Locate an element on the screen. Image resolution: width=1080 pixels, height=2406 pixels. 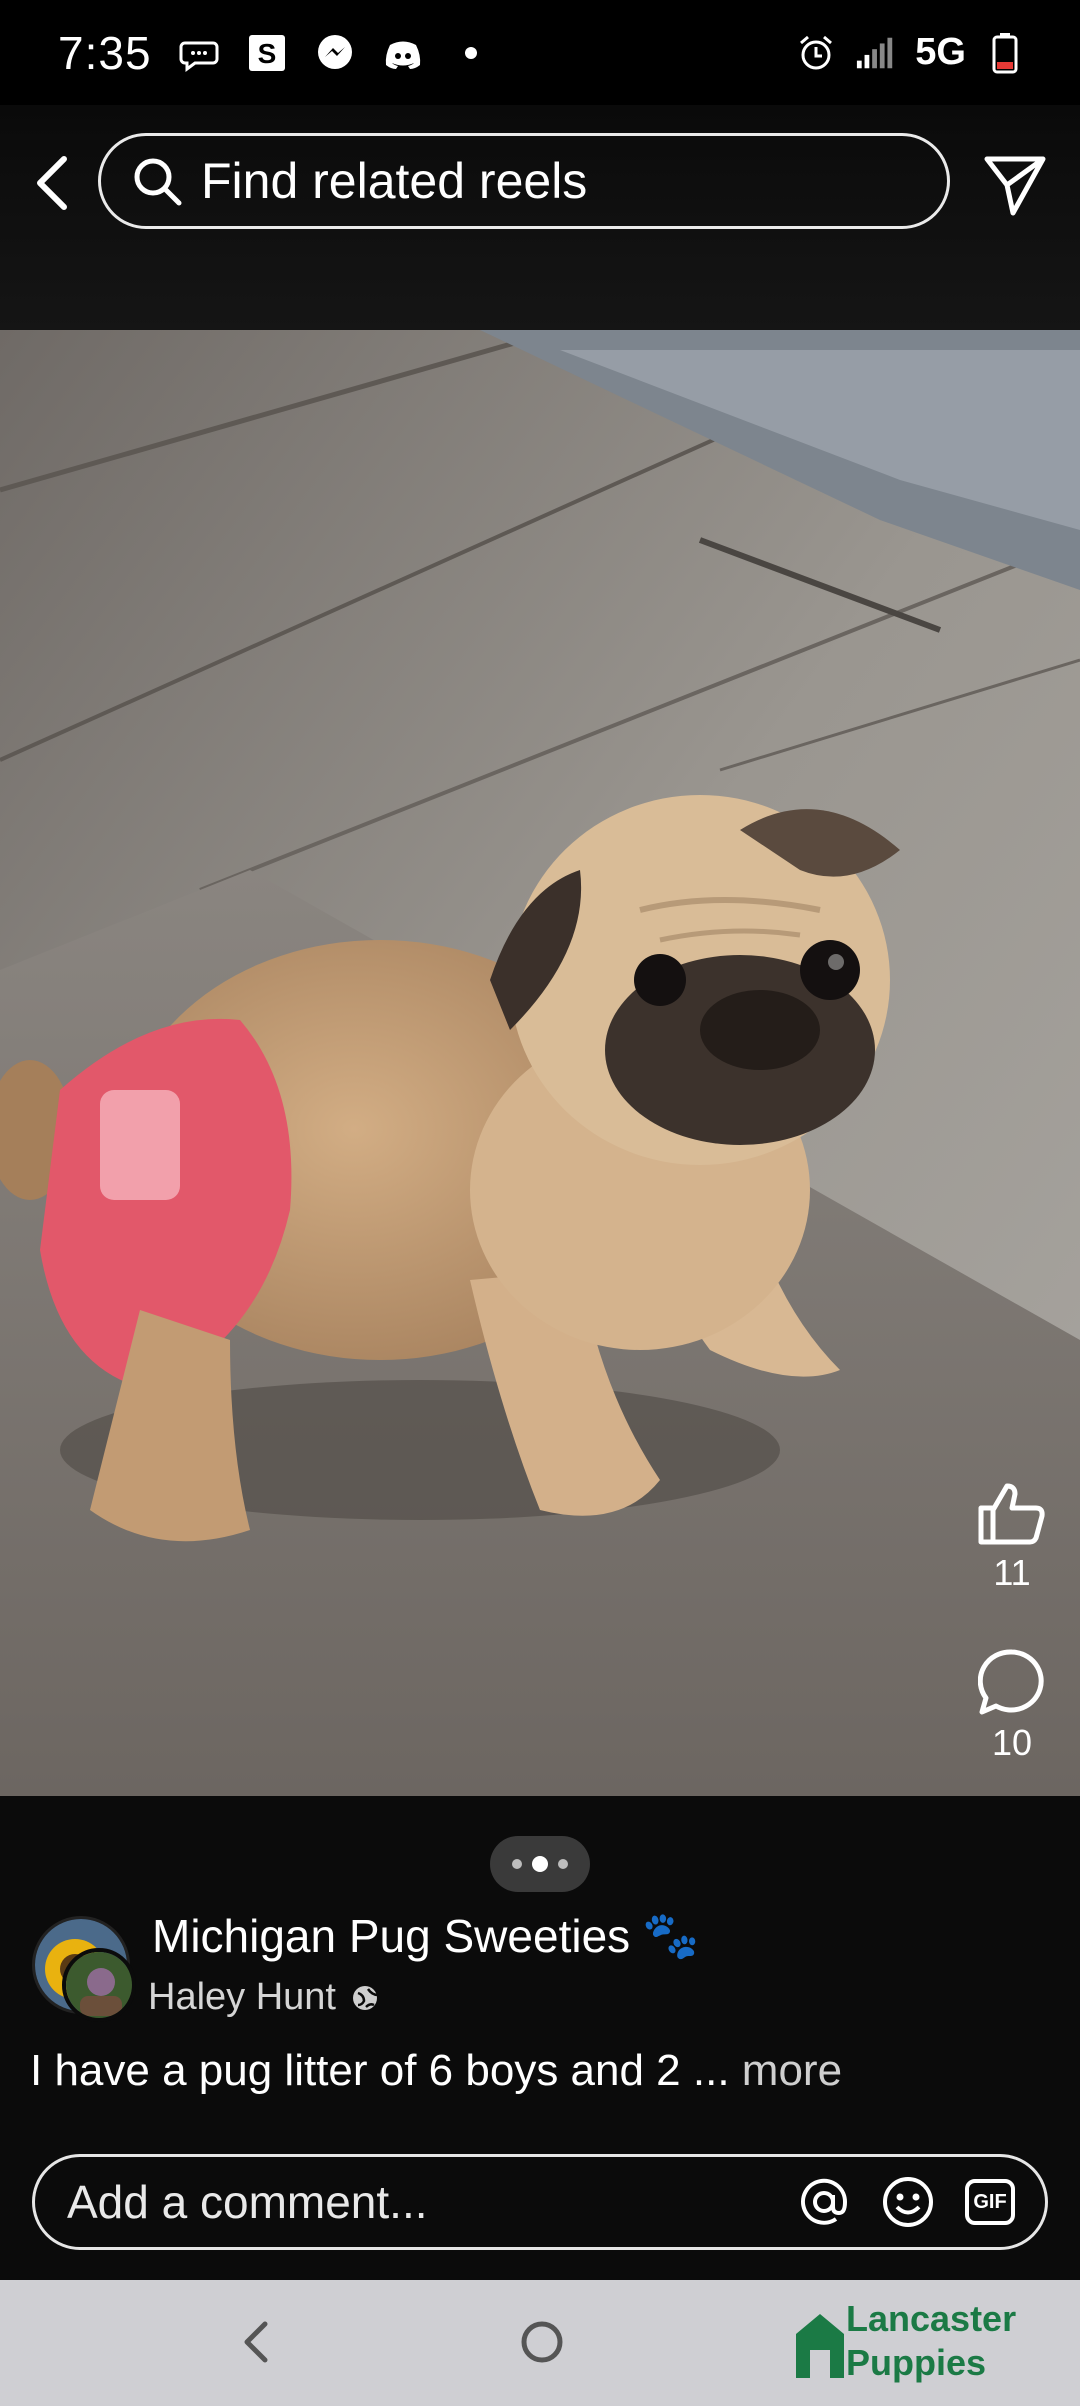
carousel-pager is located at coordinates (540, 1864).